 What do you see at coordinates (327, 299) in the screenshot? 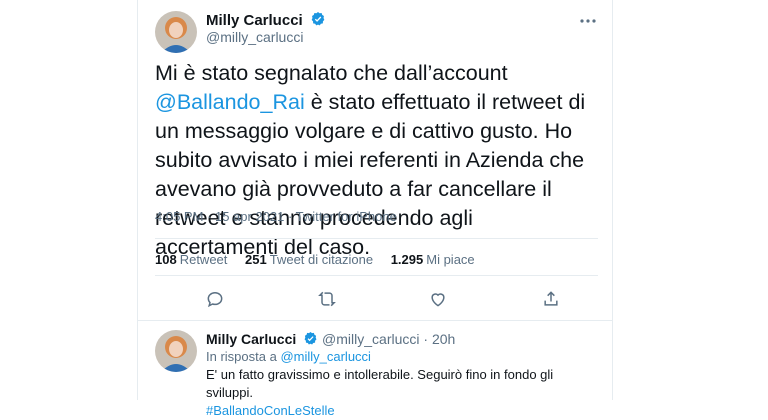
I see `retweet-icon` at bounding box center [327, 299].